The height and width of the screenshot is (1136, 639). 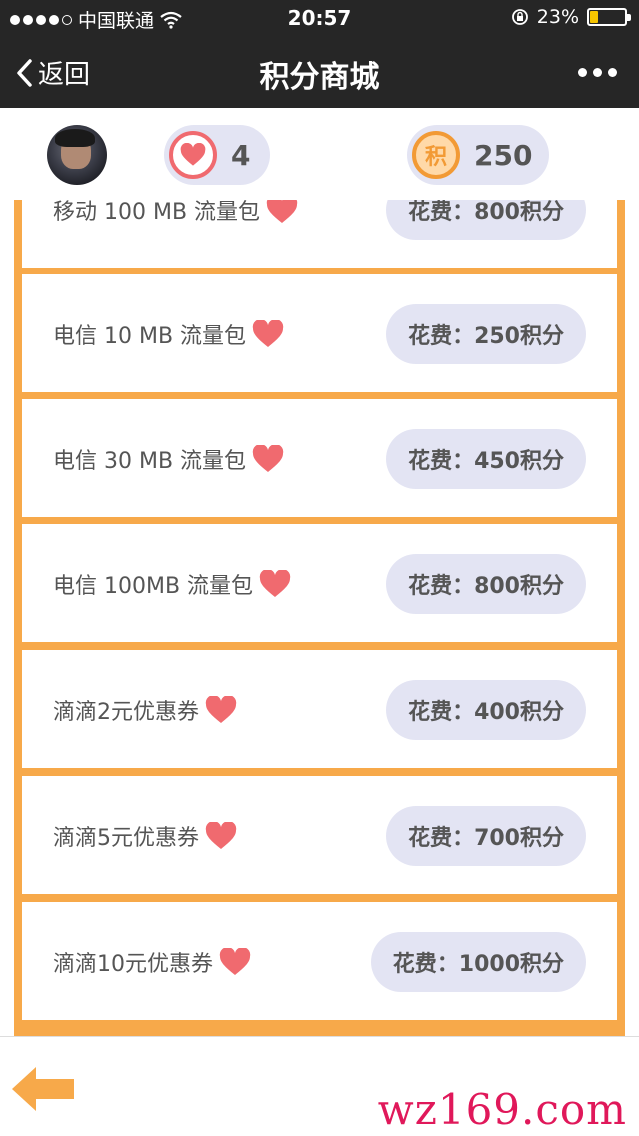 What do you see at coordinates (133, 964) in the screenshot?
I see `item-label: 滴滴10元优惠券` at bounding box center [133, 964].